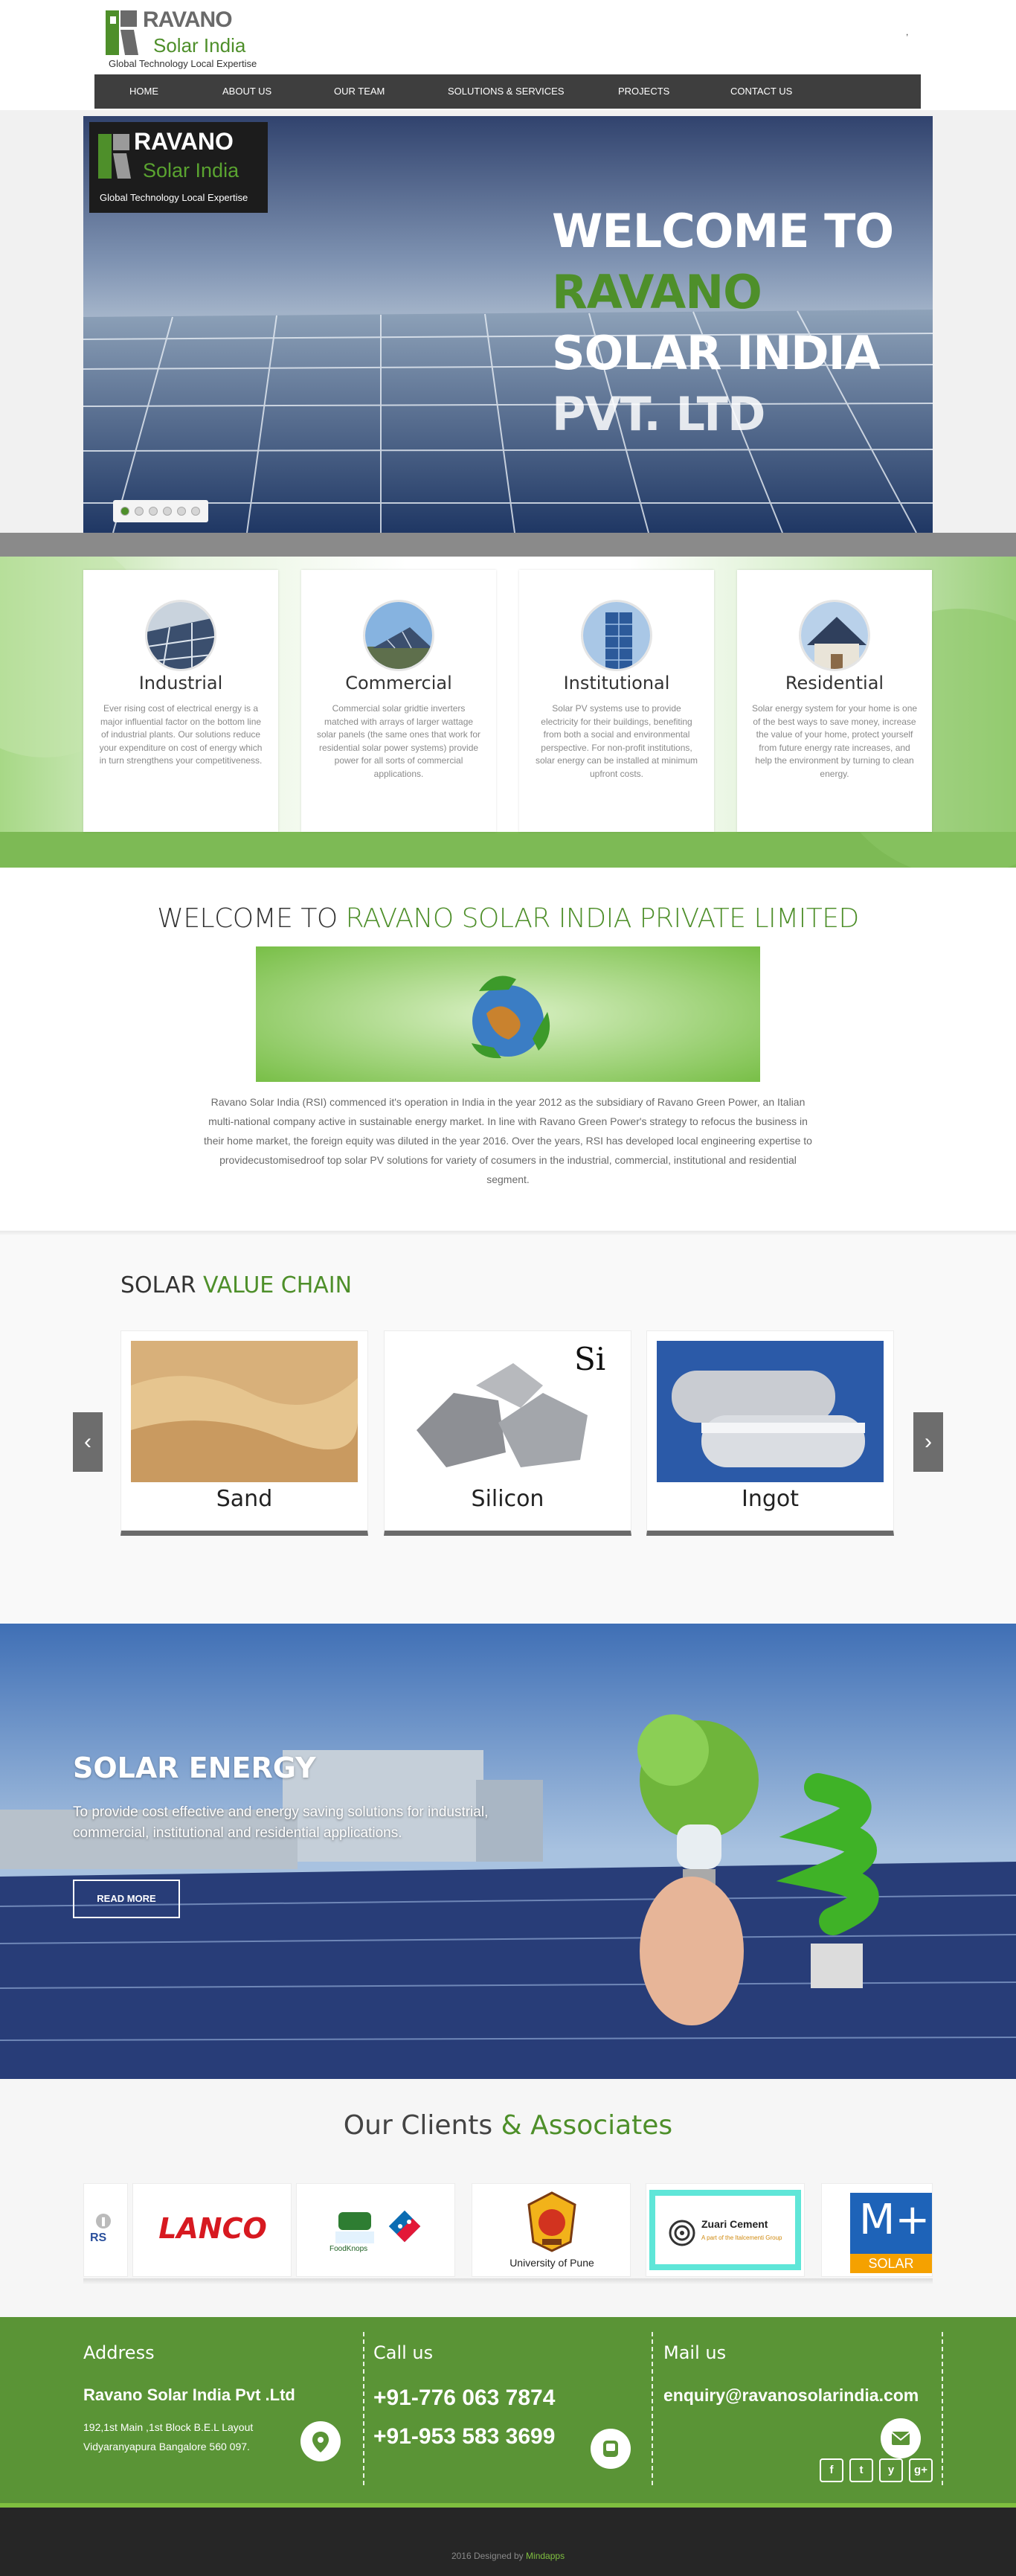 The image size is (1016, 2576). I want to click on silicon-symbol: Si, so click(590, 1359).